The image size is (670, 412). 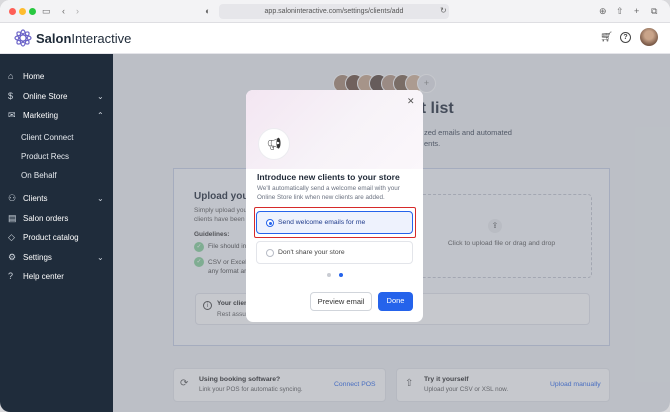 I want to click on home-icon: ⌂, so click(x=11, y=76).